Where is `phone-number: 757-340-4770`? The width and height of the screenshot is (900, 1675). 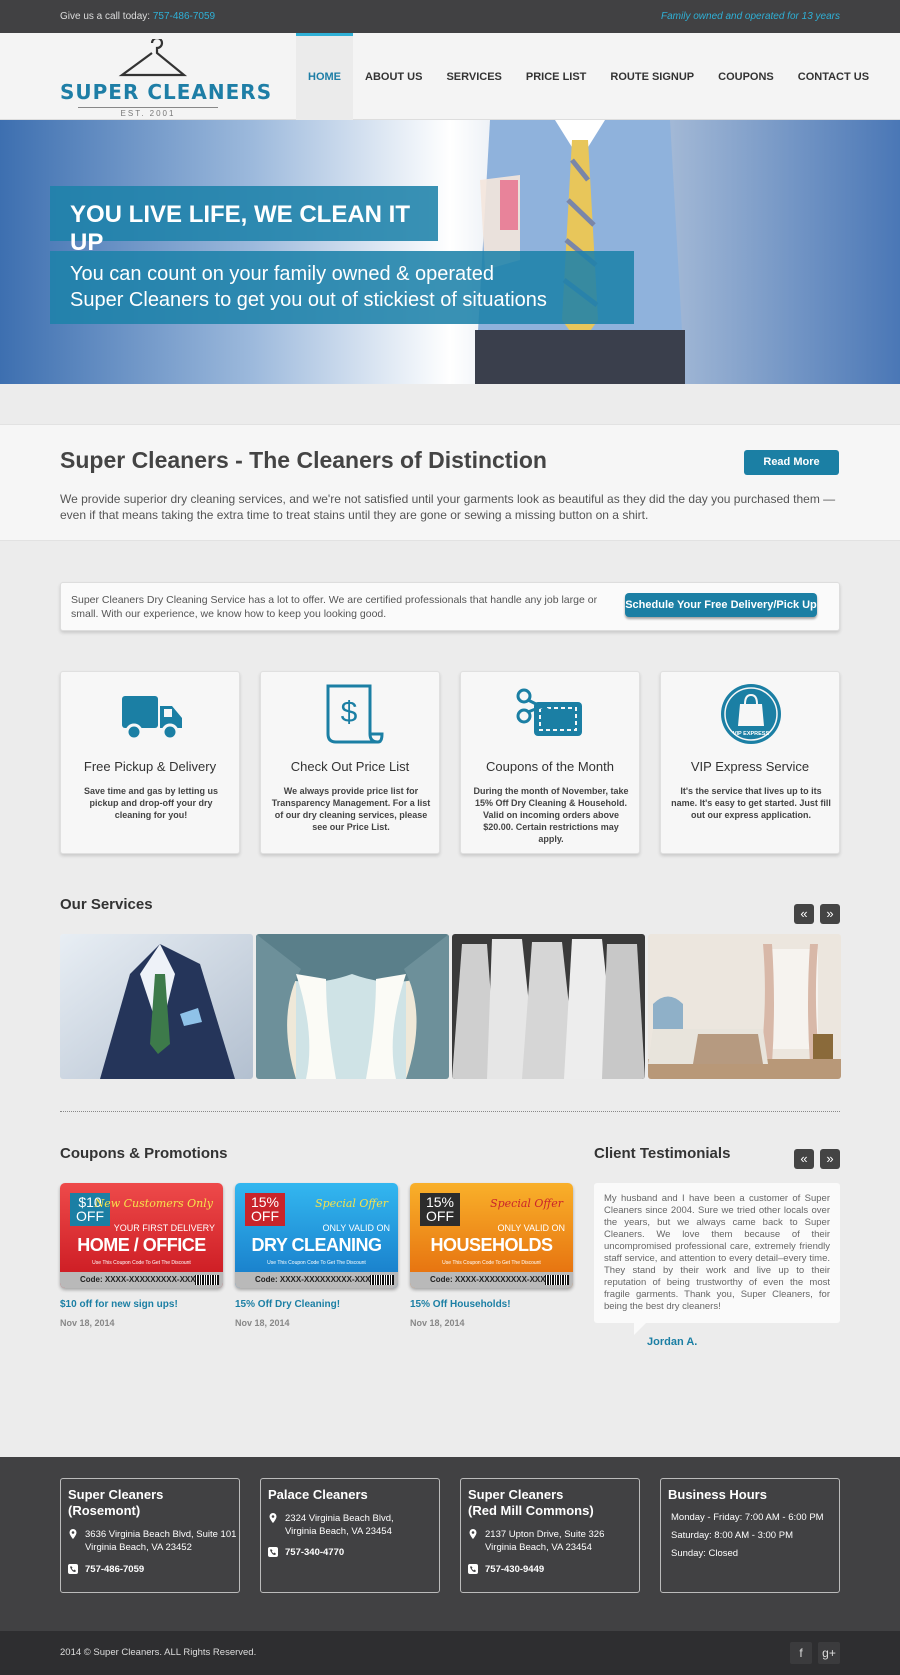
phone-number: 757-340-4770 is located at coordinates (314, 1552).